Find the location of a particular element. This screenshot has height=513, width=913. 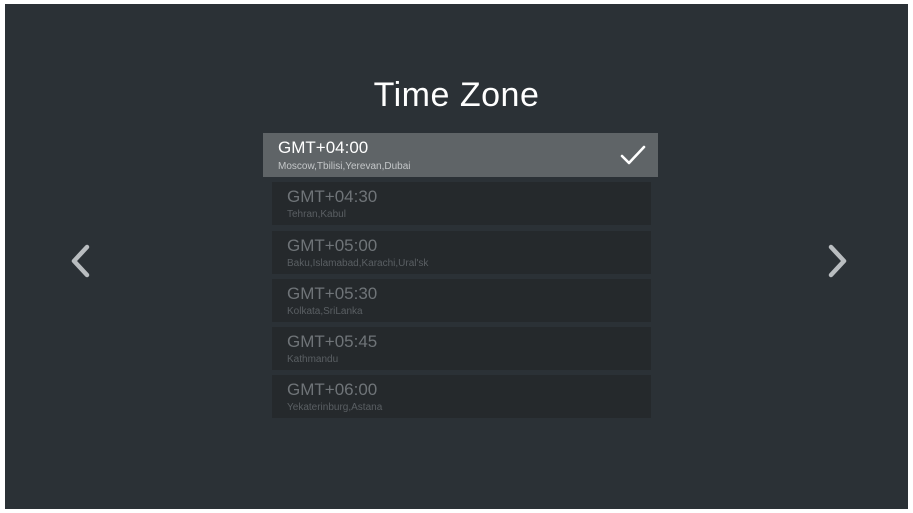

timezone-cities: Yekaterinburg,Astana is located at coordinates (335, 407).